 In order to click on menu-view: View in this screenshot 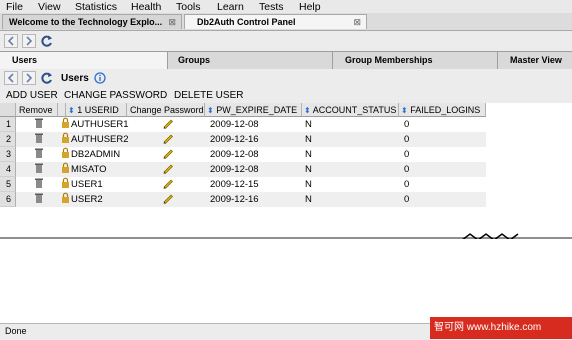, I will do `click(49, 7)`.